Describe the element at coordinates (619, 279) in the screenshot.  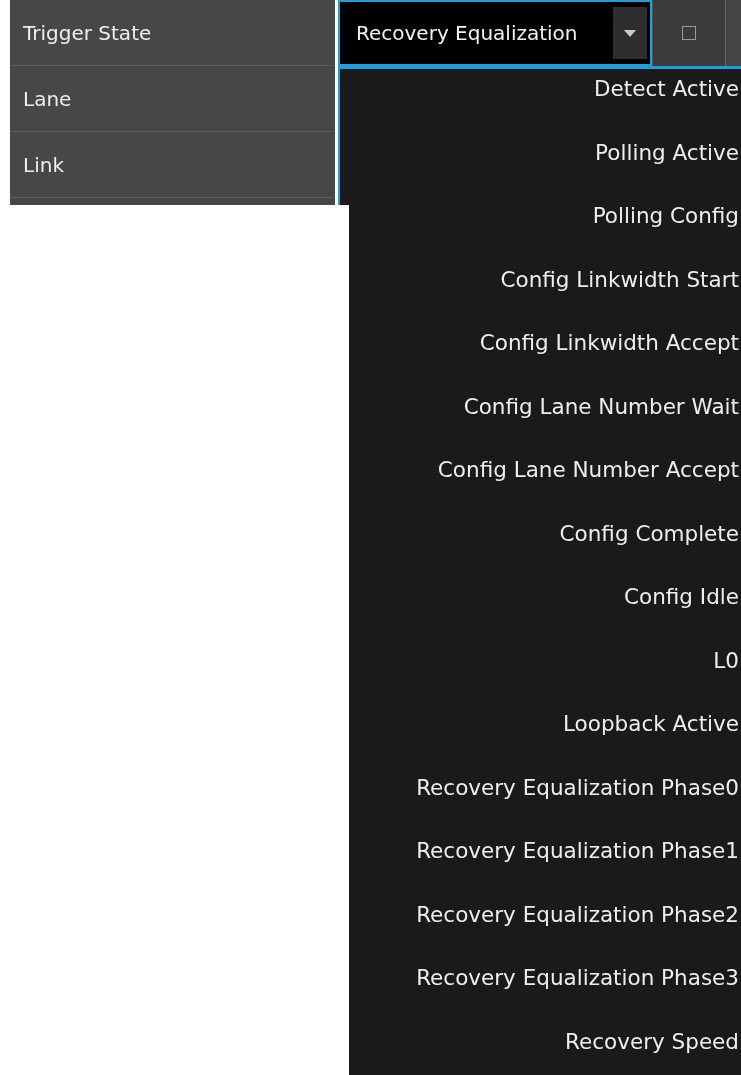
I see `dropdown-option: Config Linkwidth Start` at that location.